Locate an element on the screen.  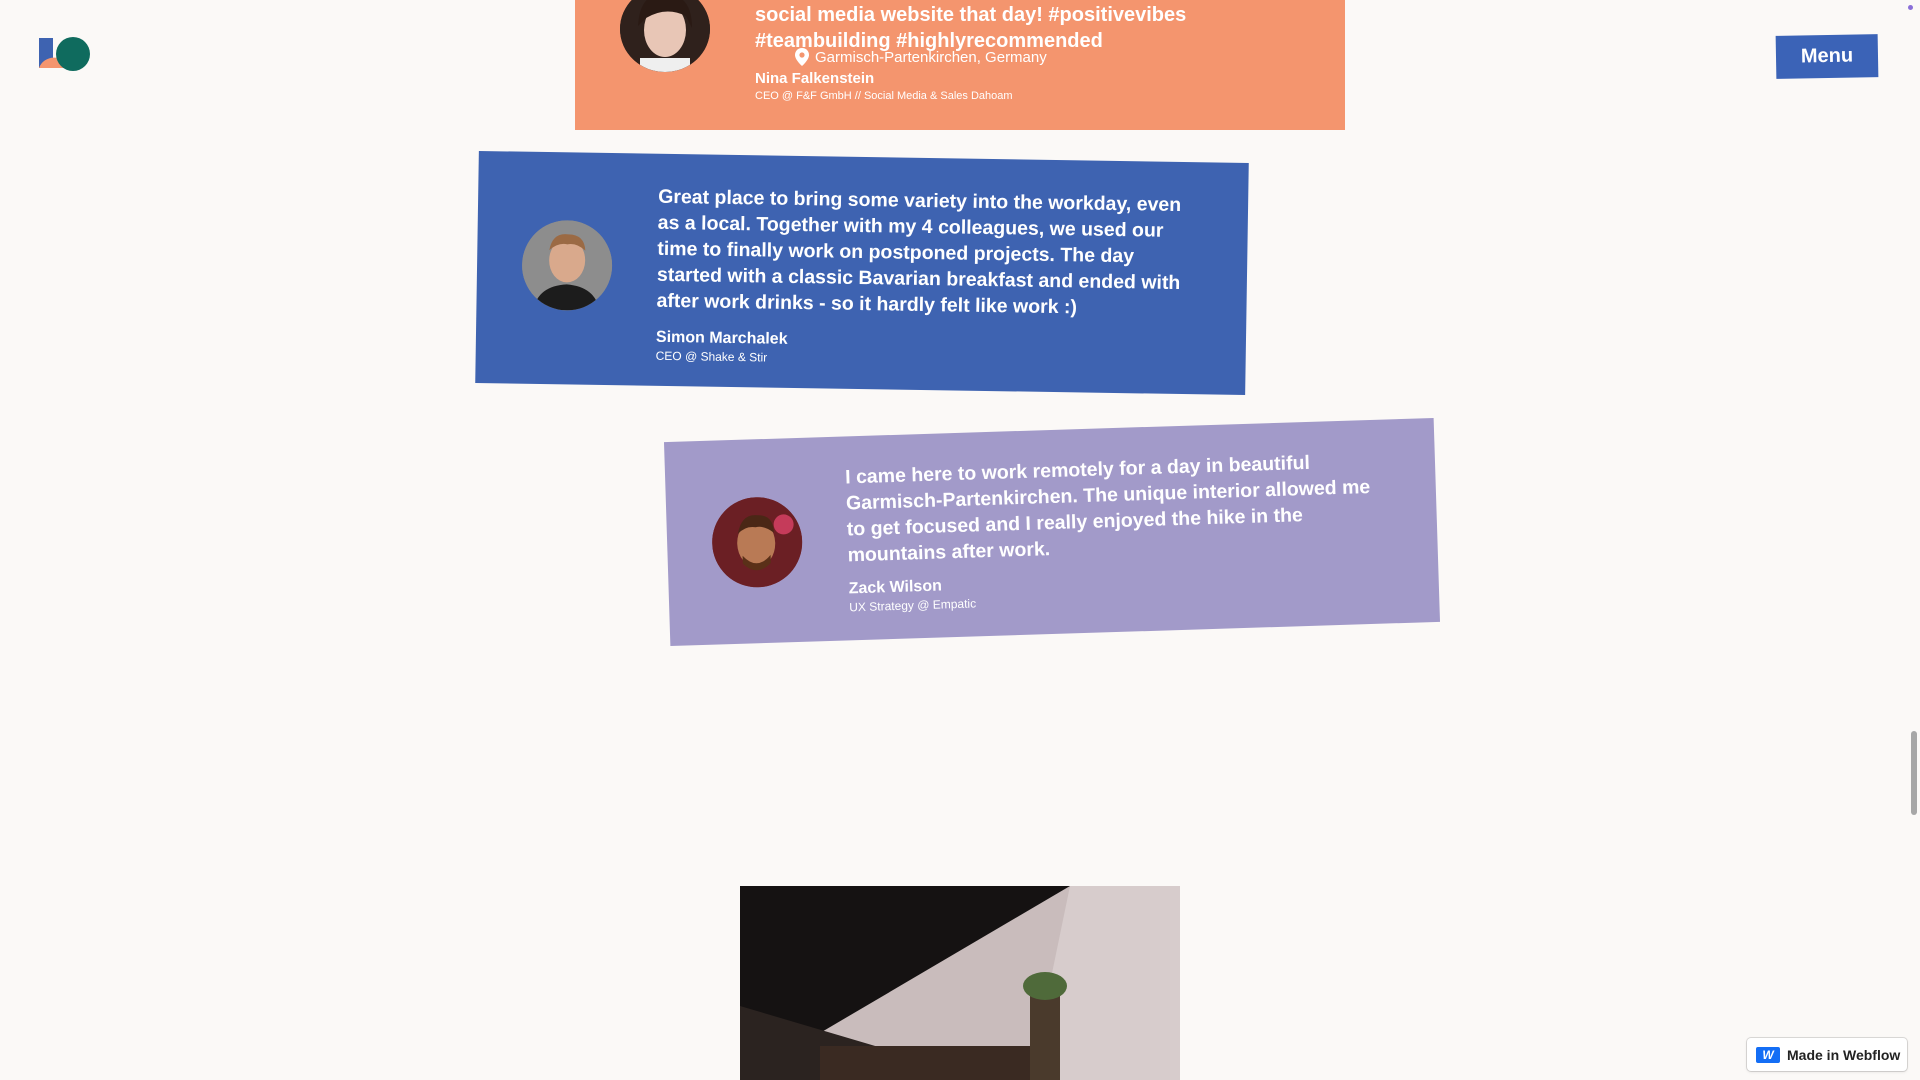
webflow-logo-icon: W is located at coordinates (1768, 1054).